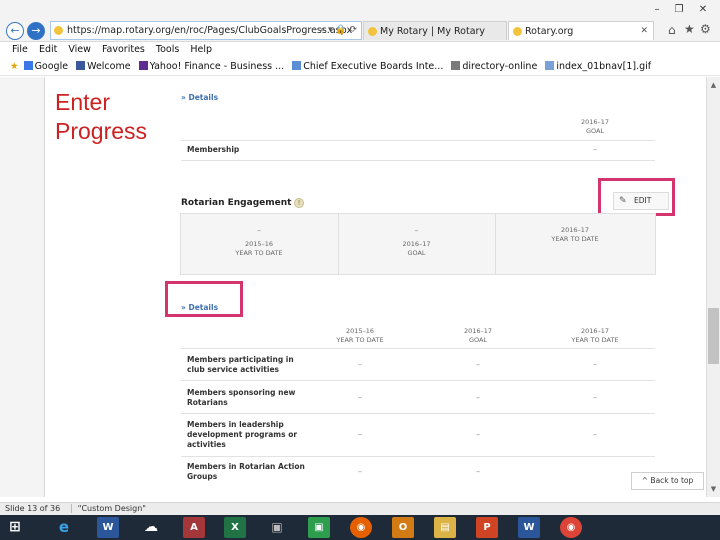  Describe the element at coordinates (203, 97) in the screenshot. I see `details-label: Details` at that location.